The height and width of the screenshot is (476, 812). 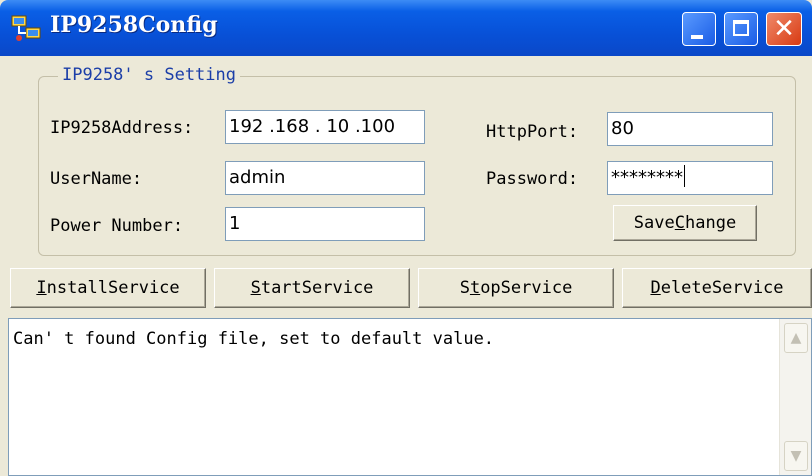 I want to click on delete-service-label-rest: eleteService, so click(x=722, y=288).